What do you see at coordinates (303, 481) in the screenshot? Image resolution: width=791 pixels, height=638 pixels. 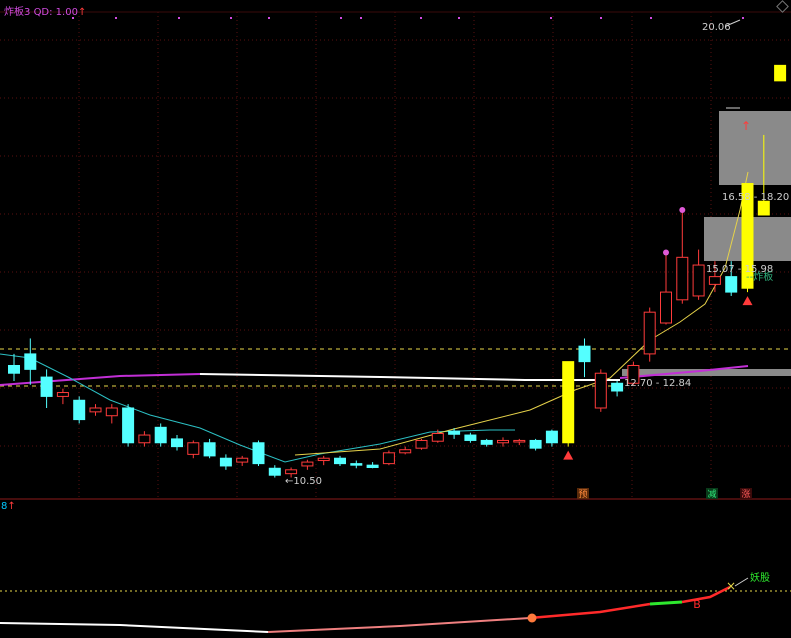 I see `low-price-label: ←10.50` at bounding box center [303, 481].